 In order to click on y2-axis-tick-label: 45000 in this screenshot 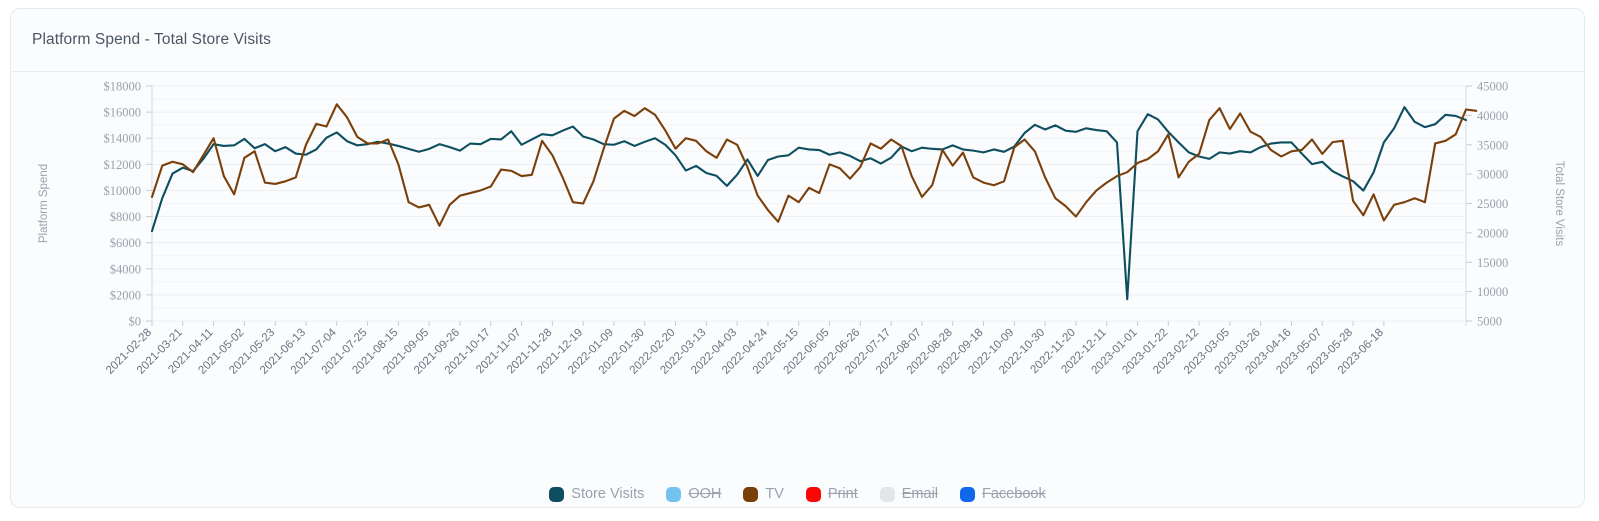, I will do `click(1492, 87)`.